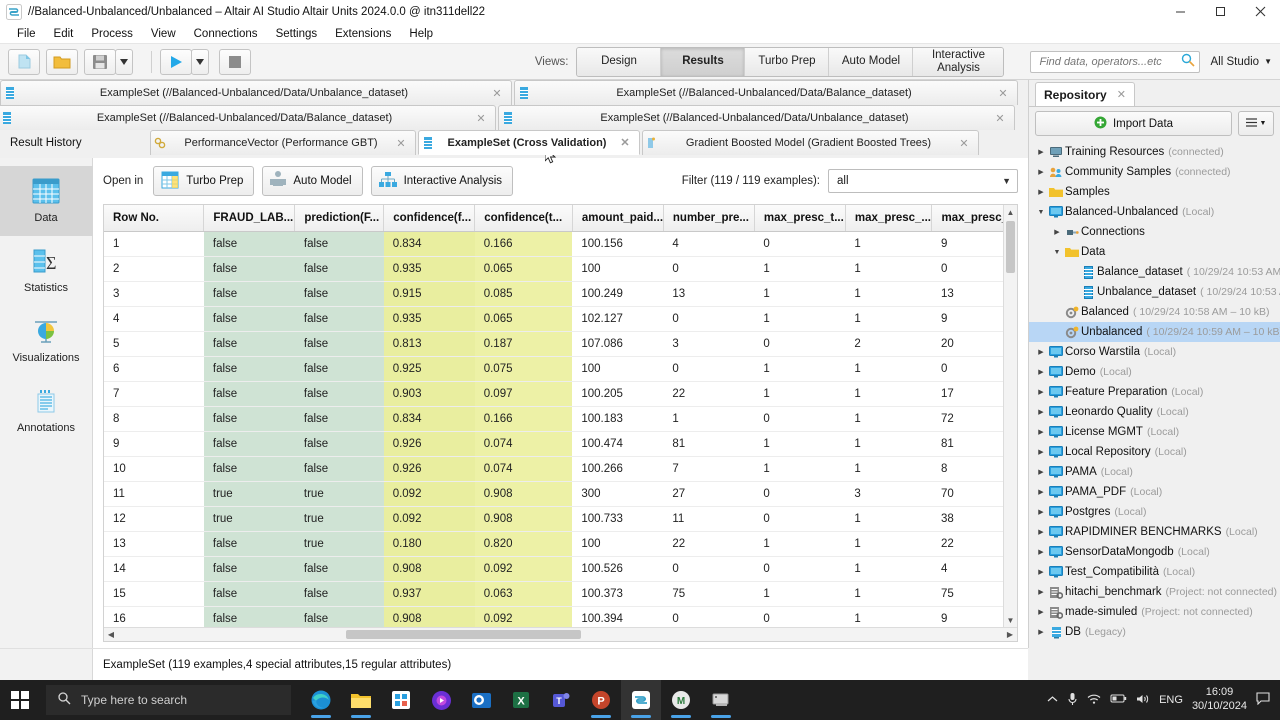 This screenshot has width=1280, height=720. Describe the element at coordinates (64, 34) in the screenshot. I see `menu-edit: Edit` at that location.